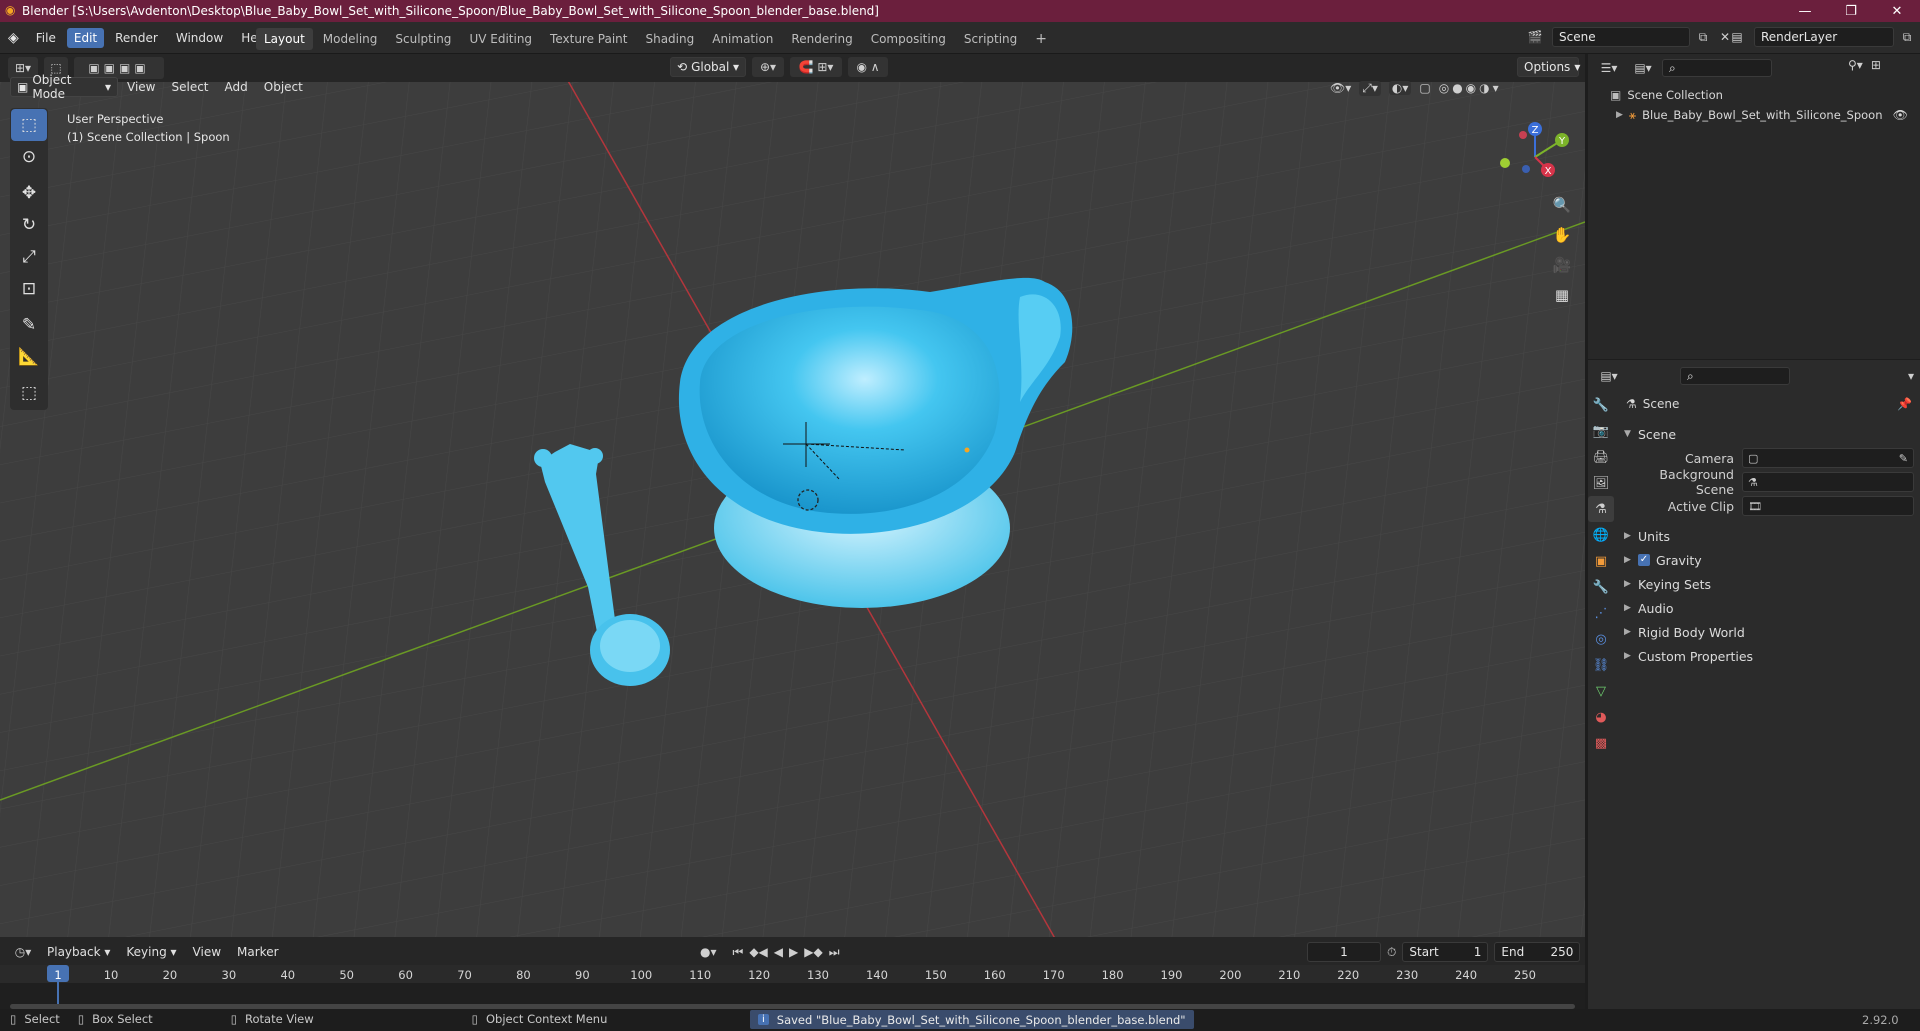 The image size is (1920, 1031). What do you see at coordinates (29, 393) in the screenshot?
I see `add-cube-tool-icon: ⬚` at bounding box center [29, 393].